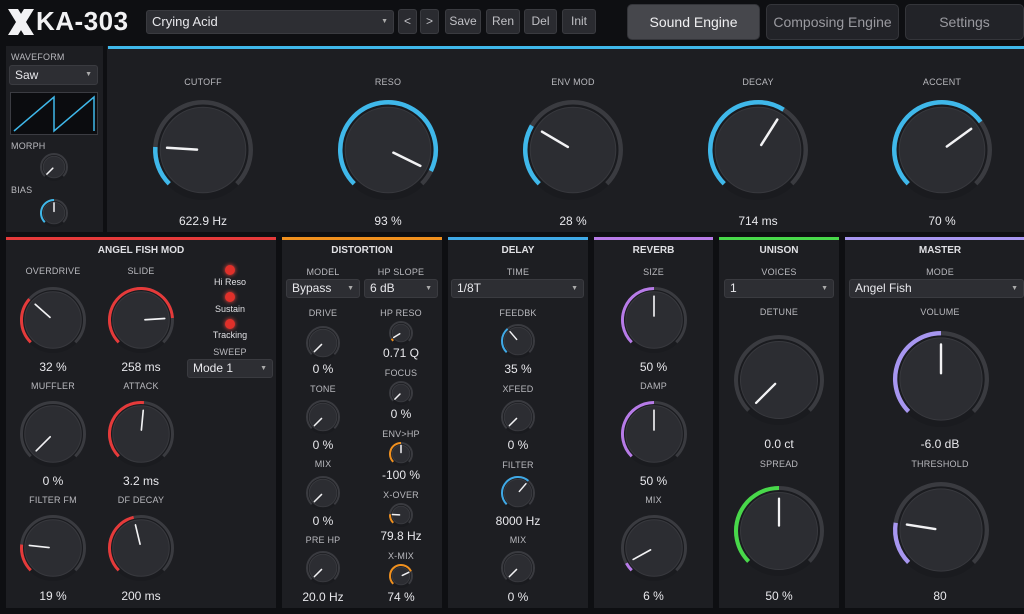  What do you see at coordinates (964, 22) in the screenshot?
I see `tab-settings: Settings` at bounding box center [964, 22].